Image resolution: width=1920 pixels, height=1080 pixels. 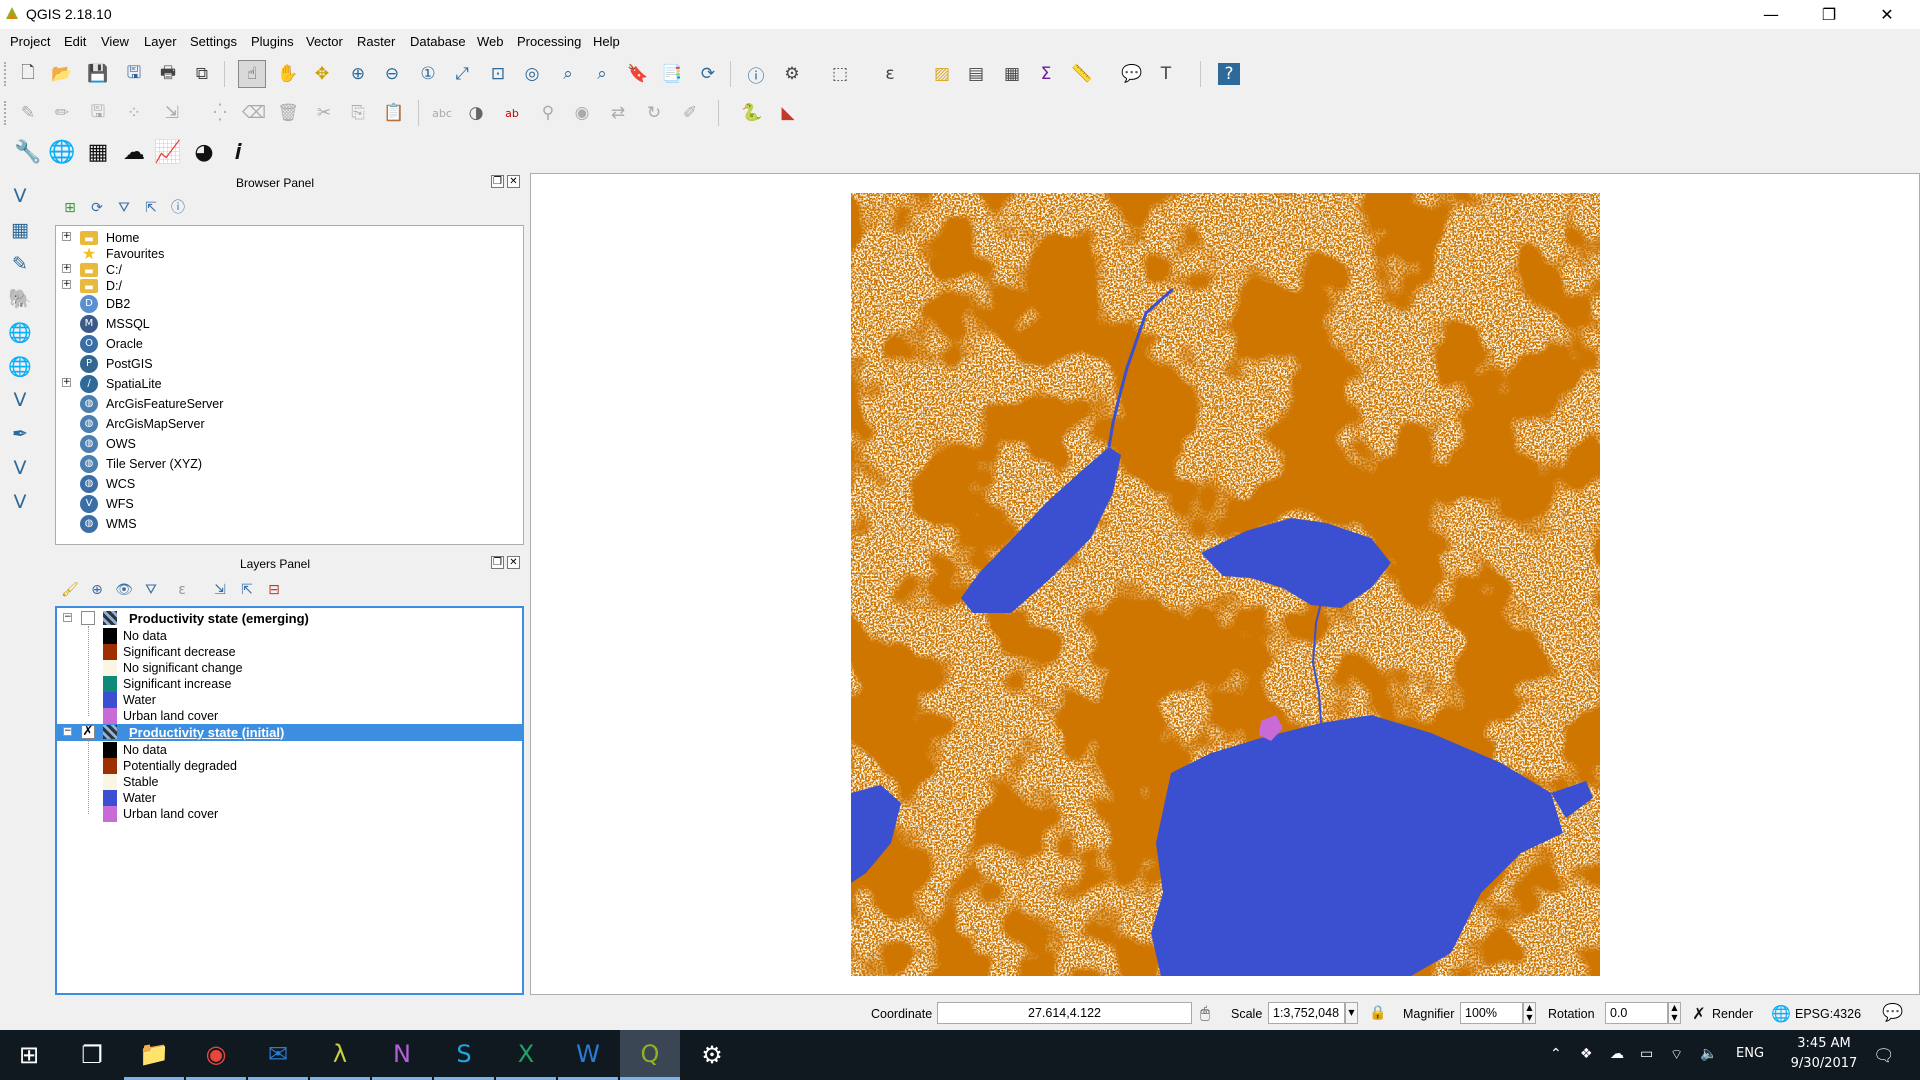 What do you see at coordinates (756, 74) in the screenshot?
I see `identify-features-icon: ⓘ` at bounding box center [756, 74].